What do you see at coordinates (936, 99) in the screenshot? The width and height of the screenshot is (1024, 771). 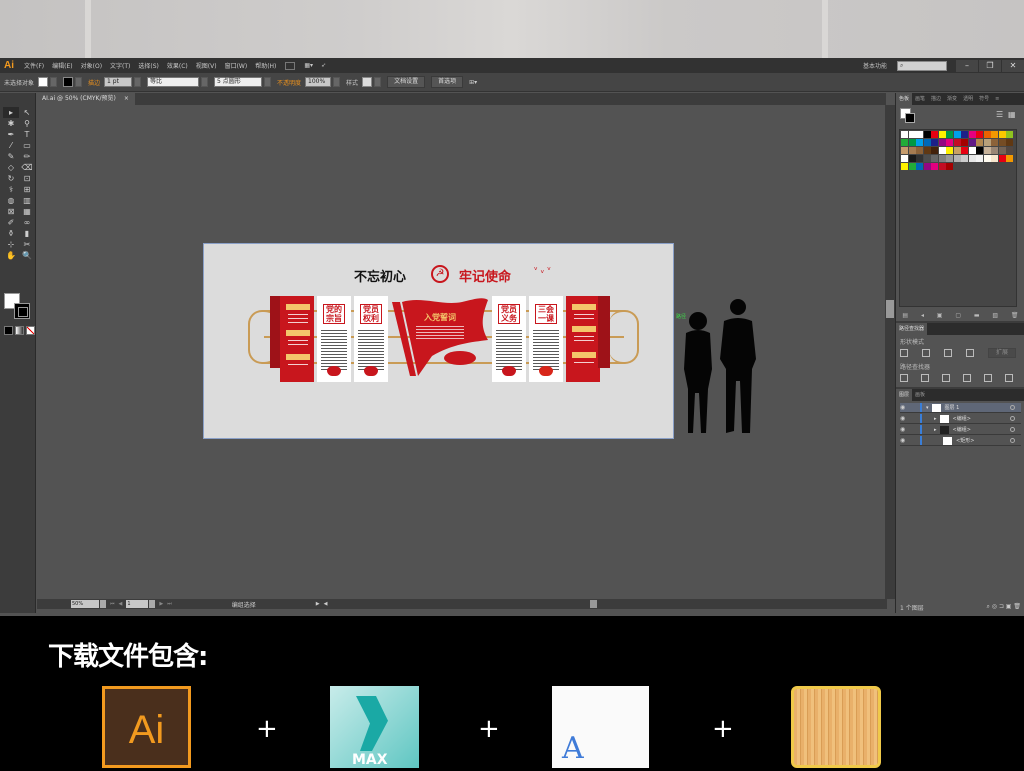 I see `tab-stroke: 描边` at bounding box center [936, 99].